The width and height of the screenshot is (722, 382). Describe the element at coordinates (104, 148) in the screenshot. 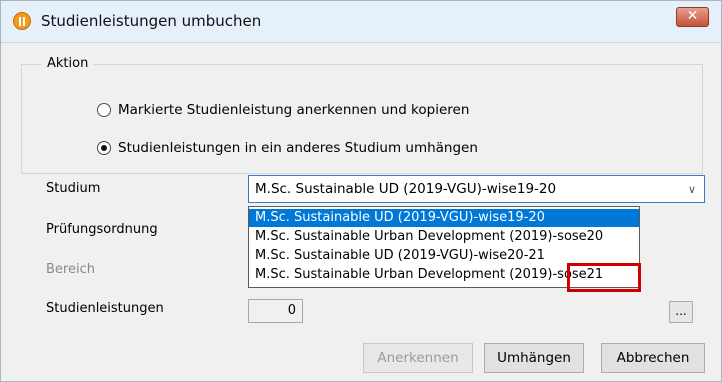

I see `radio-button-checked` at that location.